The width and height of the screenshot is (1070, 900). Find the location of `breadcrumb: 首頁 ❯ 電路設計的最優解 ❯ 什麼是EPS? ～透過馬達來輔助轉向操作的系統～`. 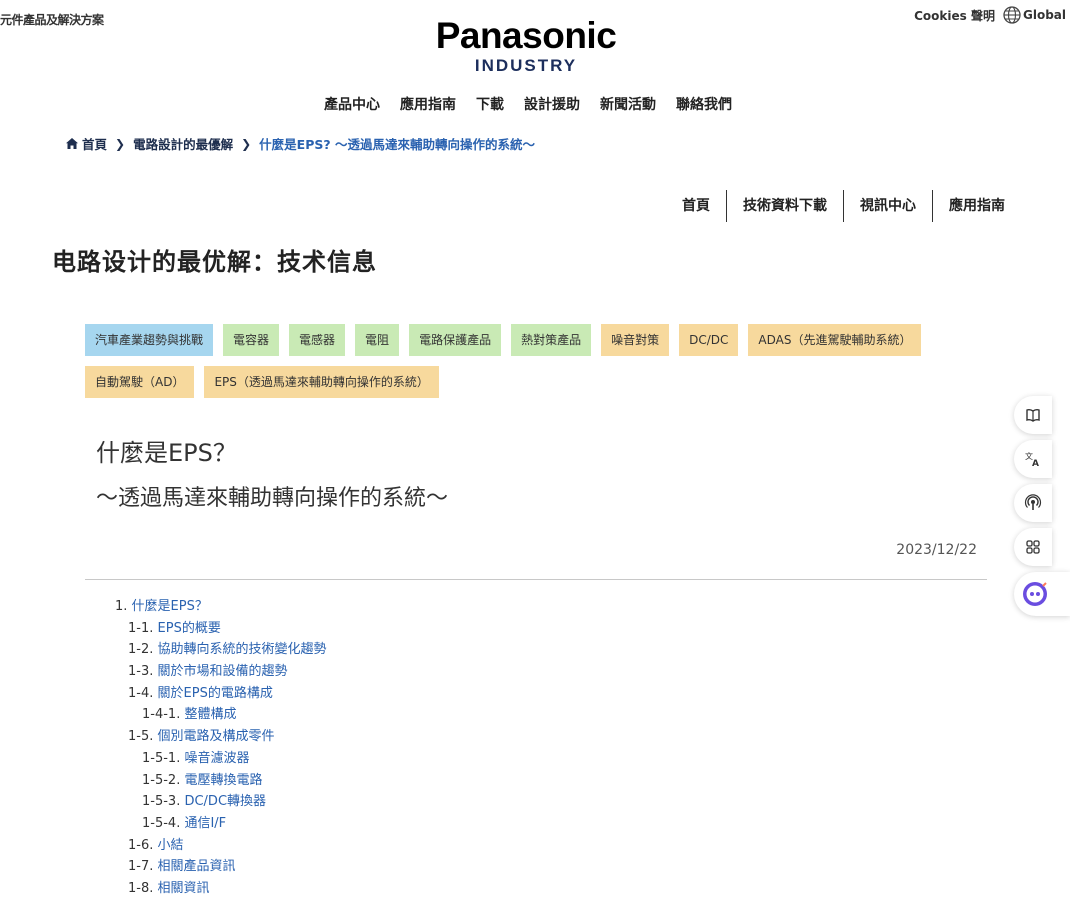

breadcrumb: 首頁 ❯ 電路設計的最優解 ❯ 什麼是EPS? ～透過馬達來輔助轉向操作的系統～ is located at coordinates (300, 143).